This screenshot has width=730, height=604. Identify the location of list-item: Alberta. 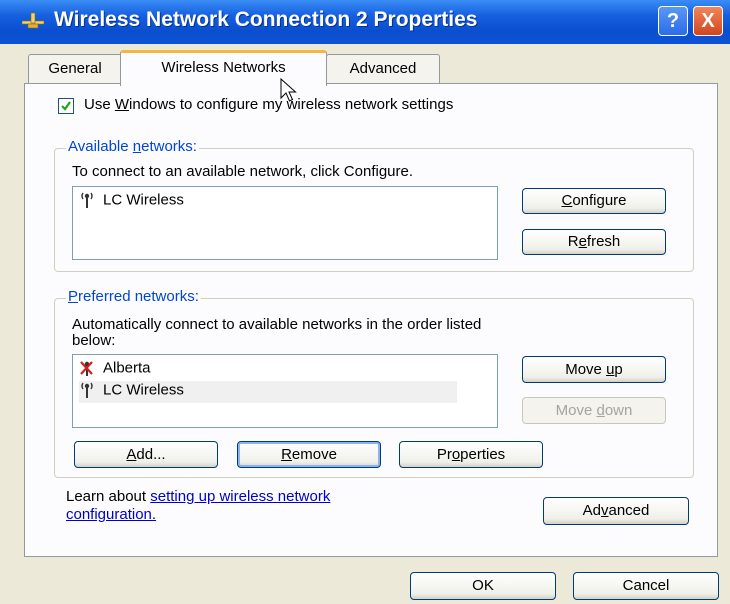
(115, 370).